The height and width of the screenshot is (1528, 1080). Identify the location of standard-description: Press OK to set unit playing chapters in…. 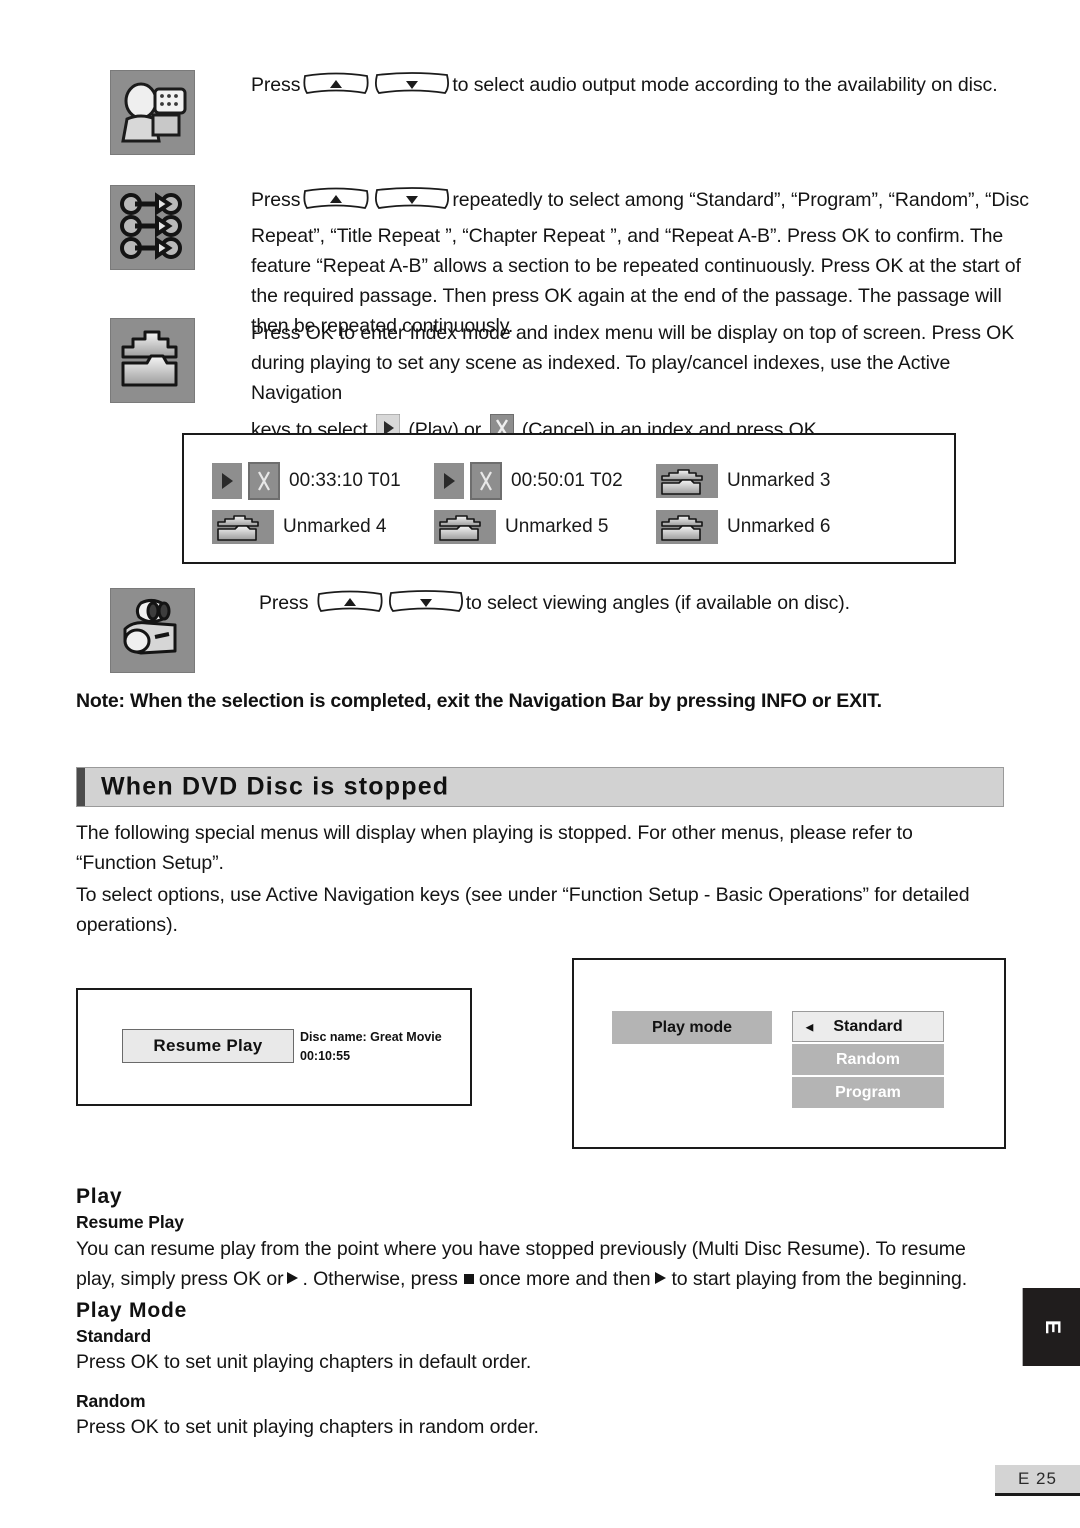
(304, 1362).